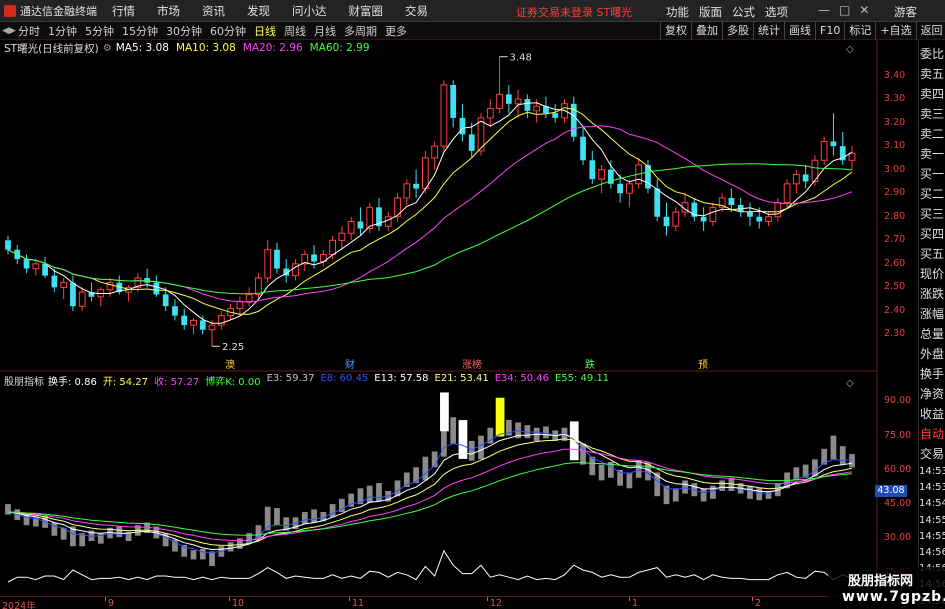 The image size is (945, 609). I want to click on event-tag-3: 跌, so click(590, 364).